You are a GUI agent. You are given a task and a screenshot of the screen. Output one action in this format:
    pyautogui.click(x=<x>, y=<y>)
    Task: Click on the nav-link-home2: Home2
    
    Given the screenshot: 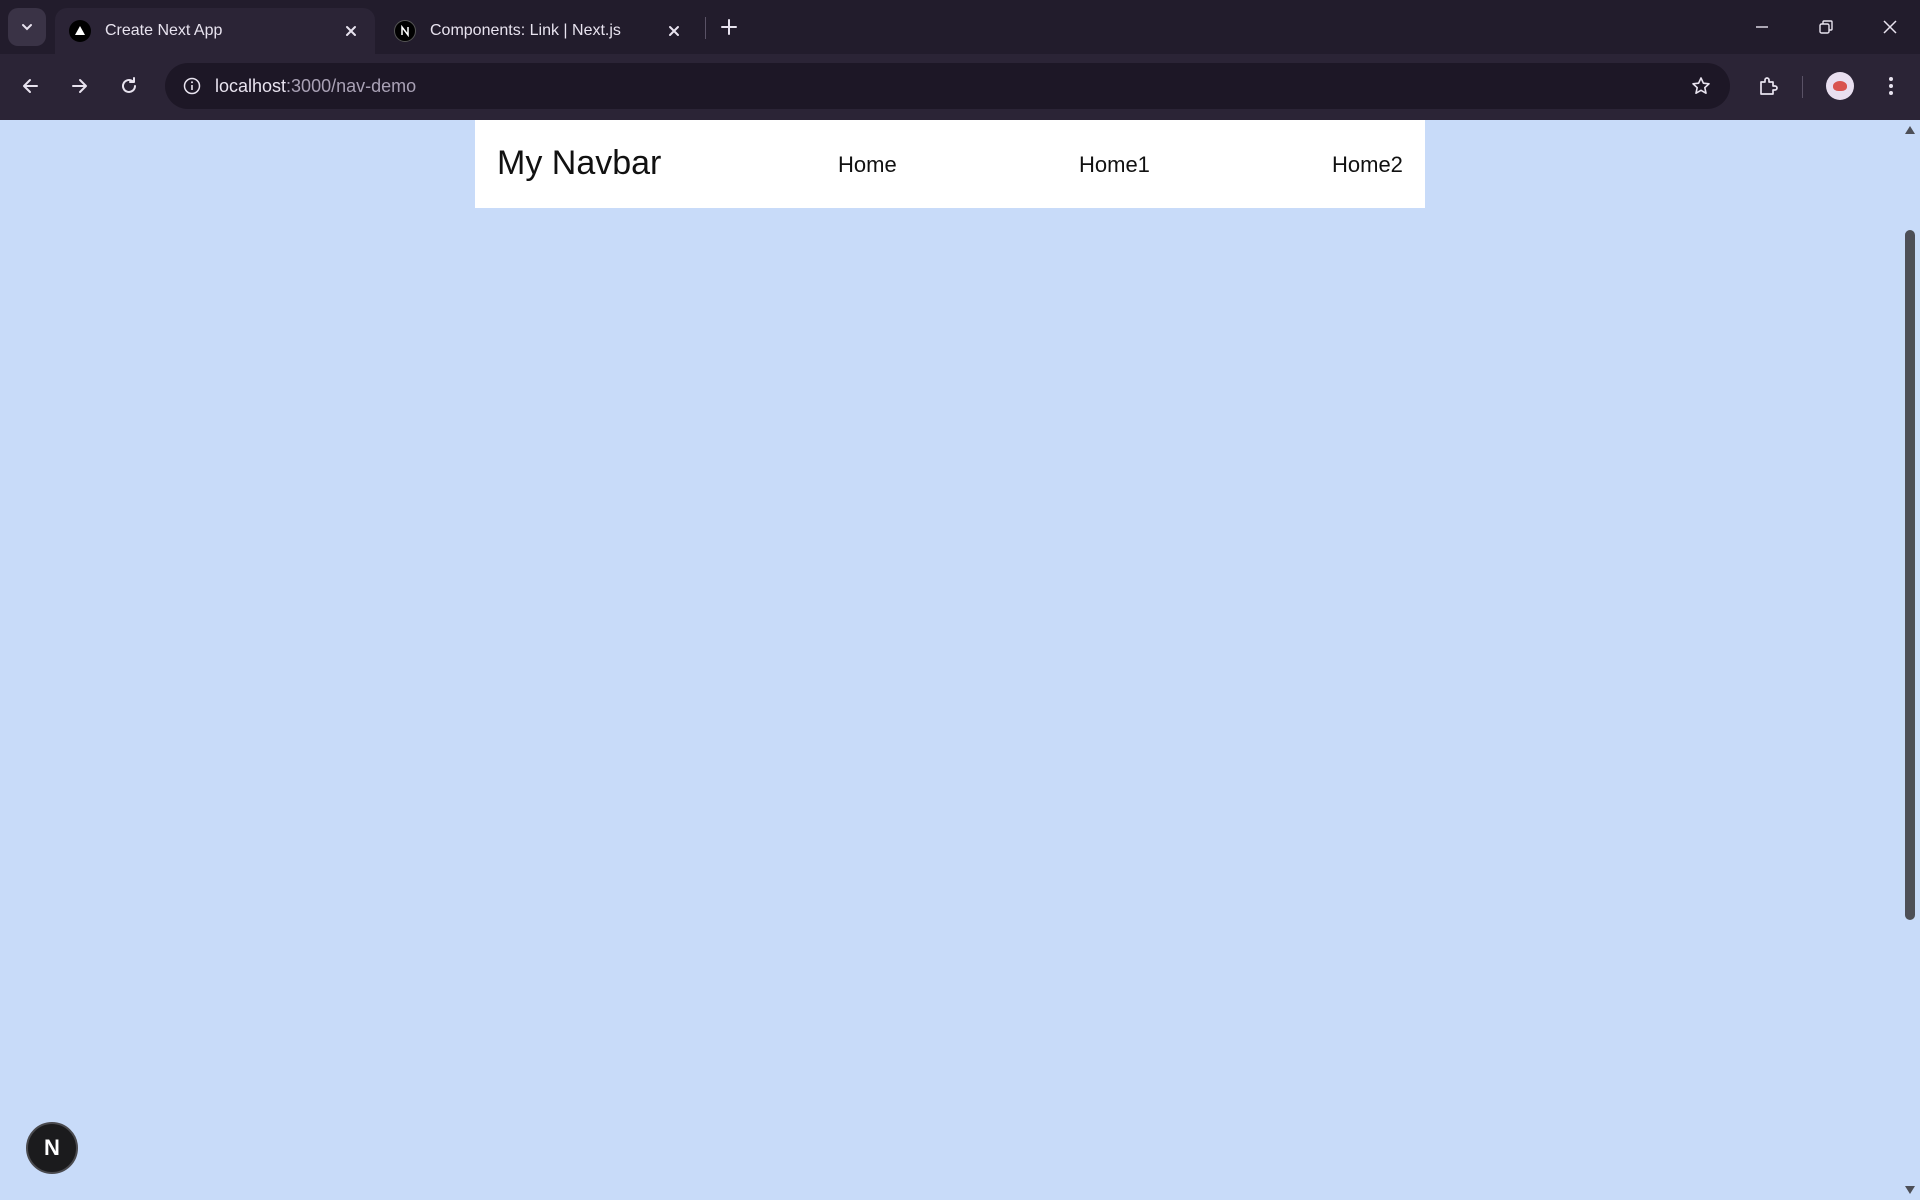 What is the action you would take?
    pyautogui.click(x=1367, y=165)
    